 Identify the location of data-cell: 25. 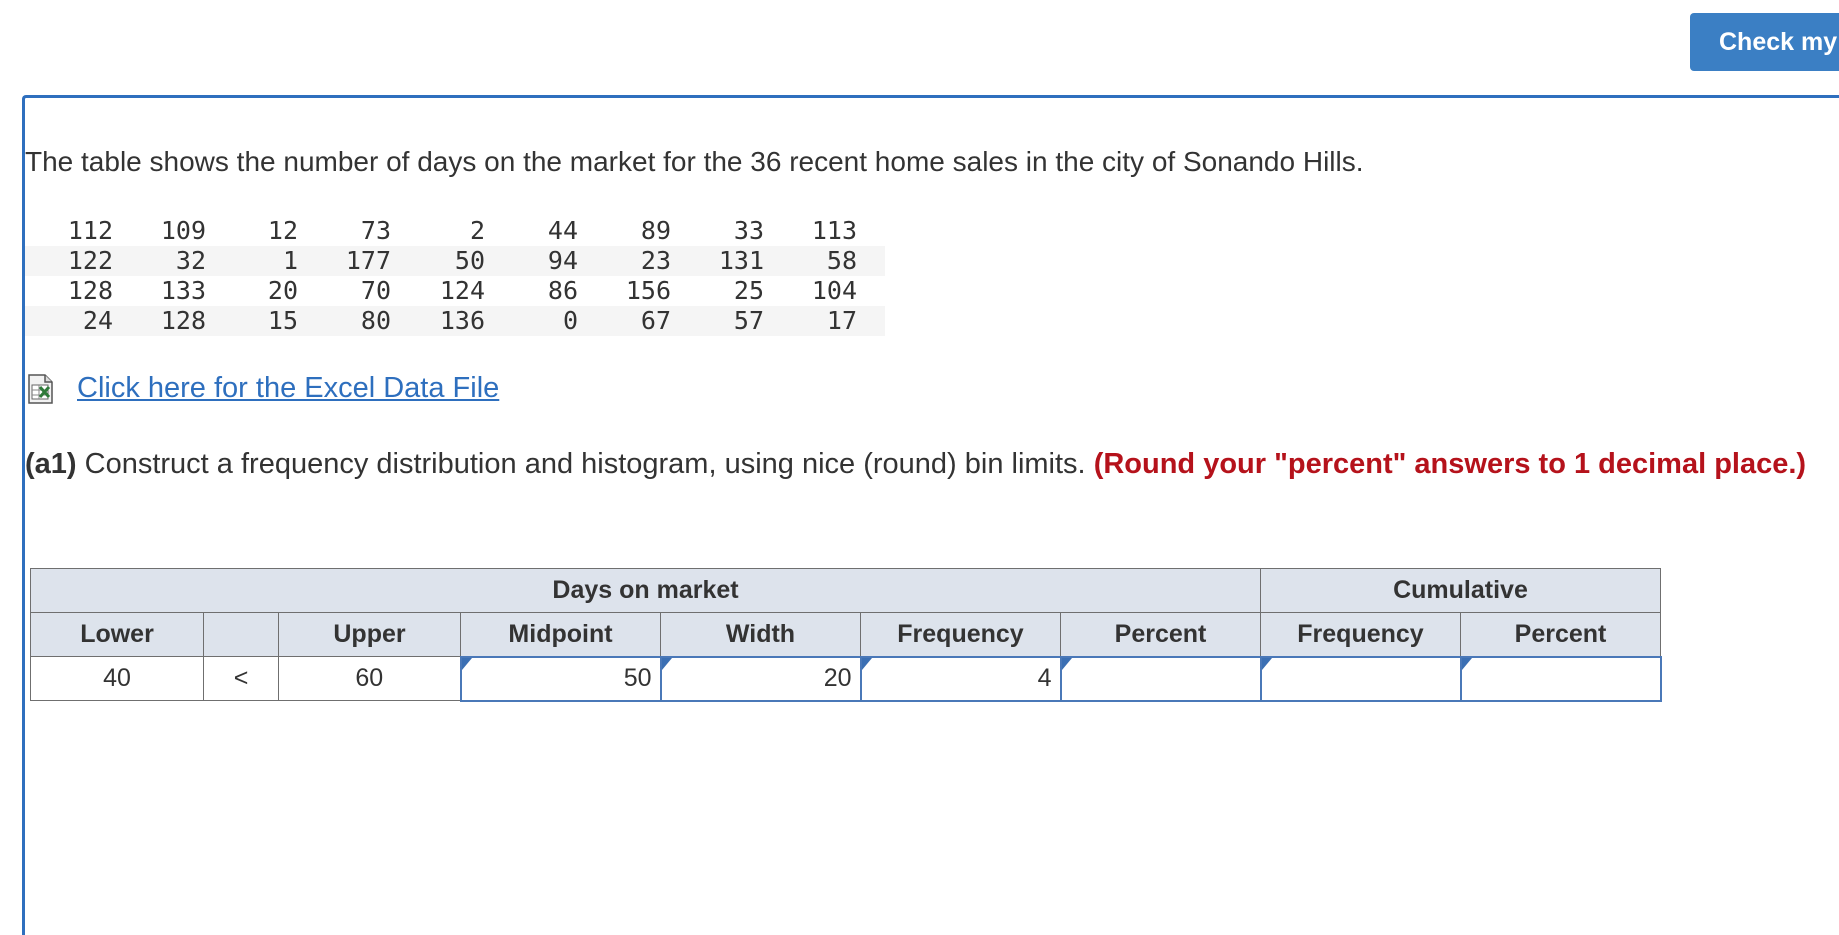
(748, 290).